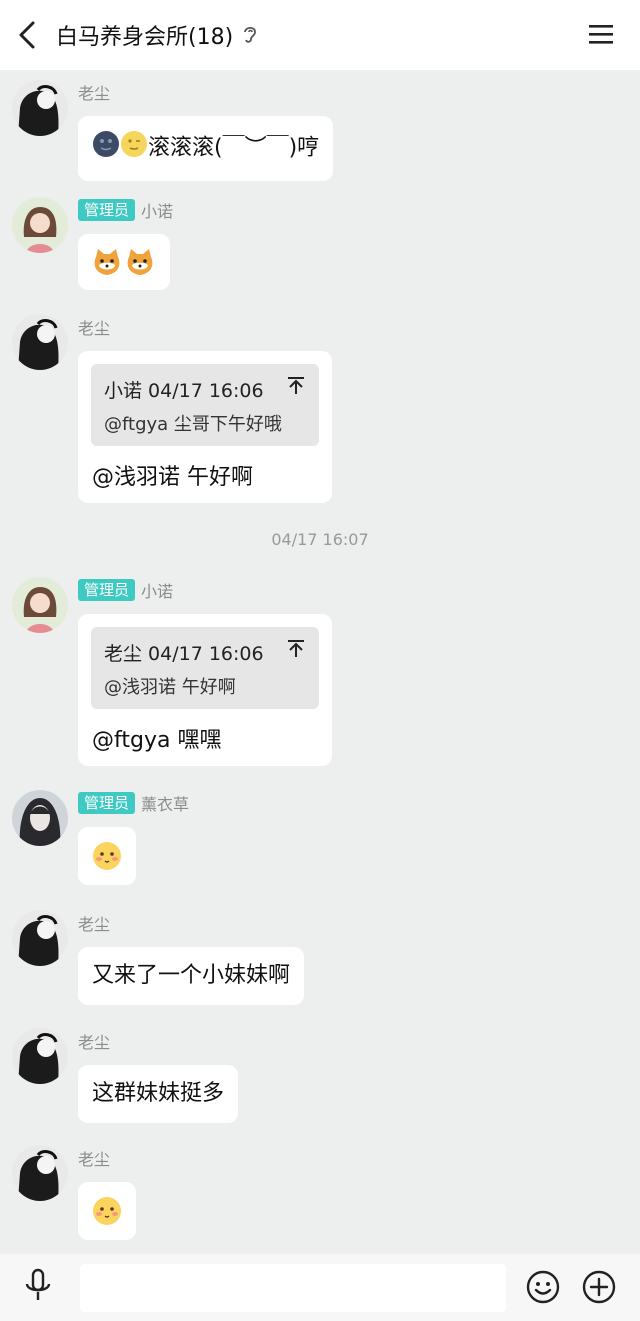  I want to click on message-text: 又来了一个小妹妹啊, so click(191, 975).